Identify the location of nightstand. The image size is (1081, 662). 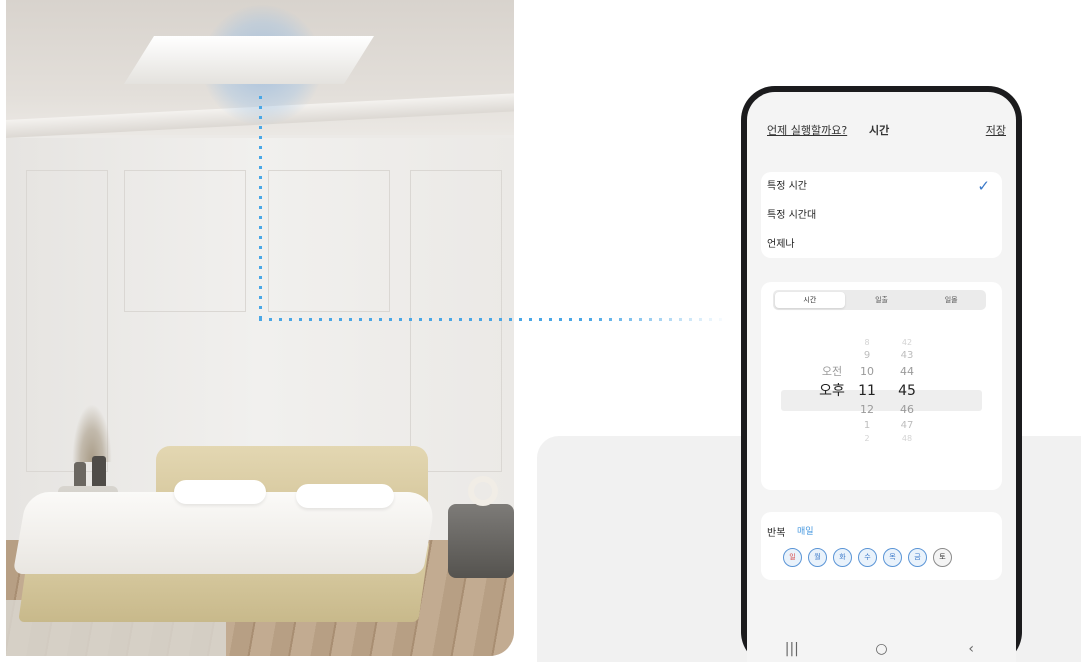
(481, 541).